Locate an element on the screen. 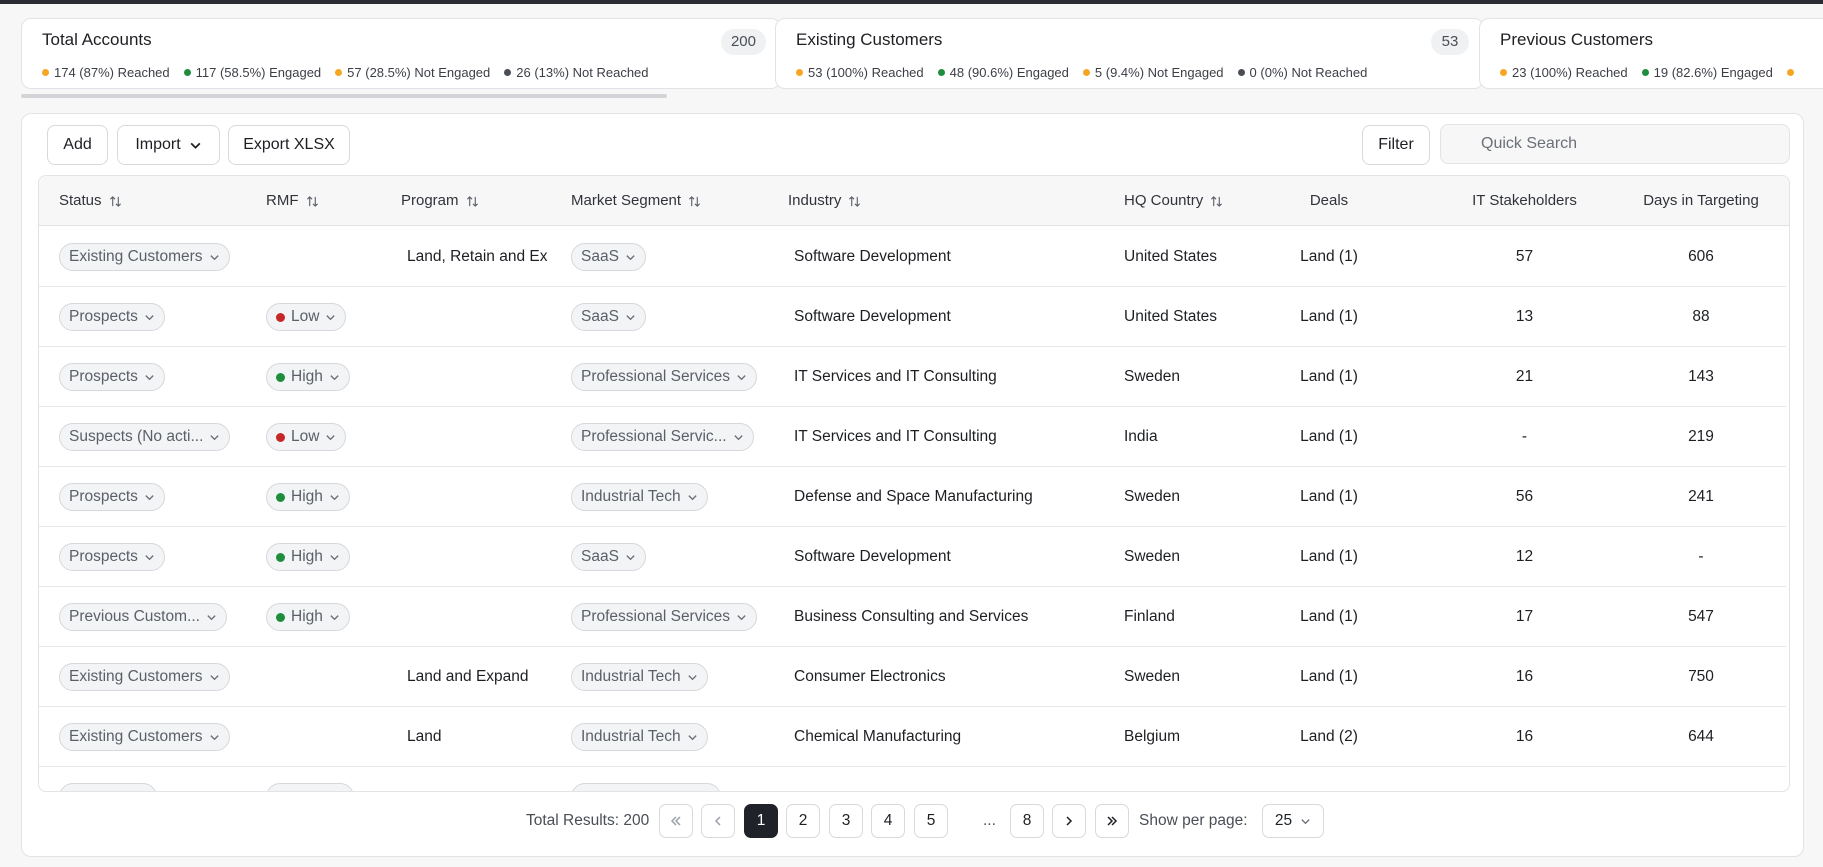 This screenshot has width=1823, height=867. days-in-targeting-cell: 219 is located at coordinates (1701, 437).